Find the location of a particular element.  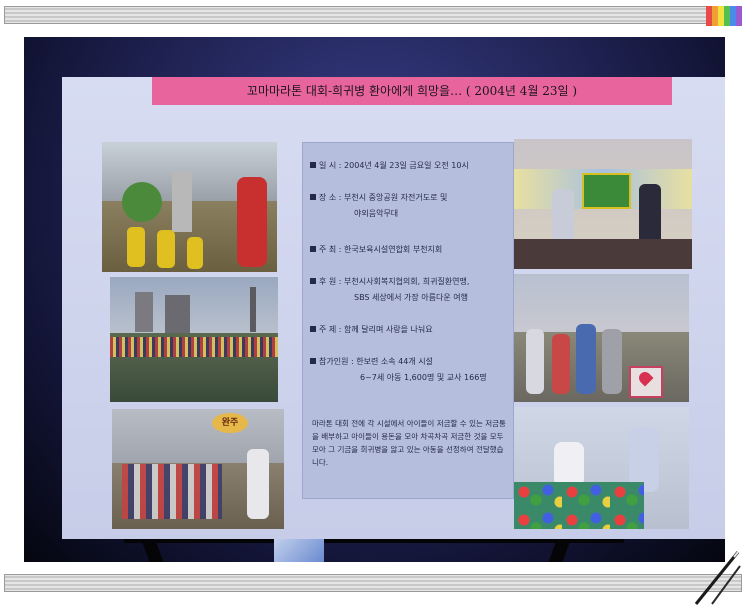

photo-park-crowd is located at coordinates (194, 339).